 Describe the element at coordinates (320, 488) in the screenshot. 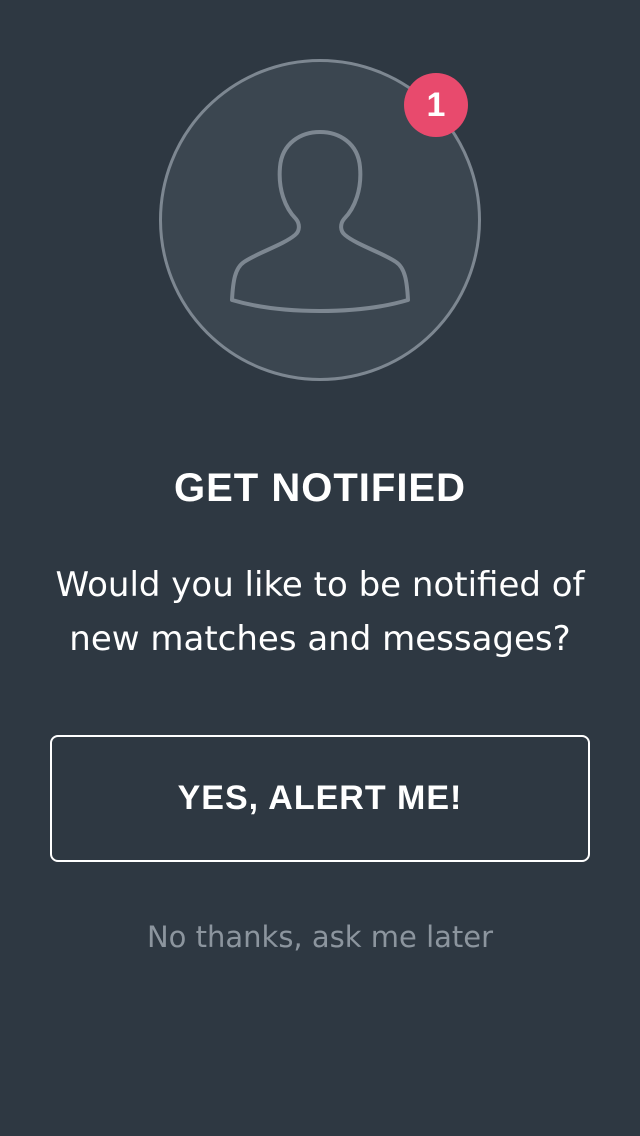

I see `prompt-title: GET NOTIFIED` at that location.